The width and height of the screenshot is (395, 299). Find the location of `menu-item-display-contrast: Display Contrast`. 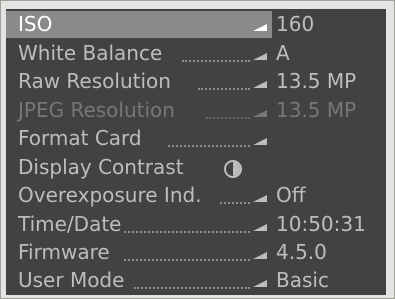

menu-item-display-contrast: Display Contrast is located at coordinates (196, 167).